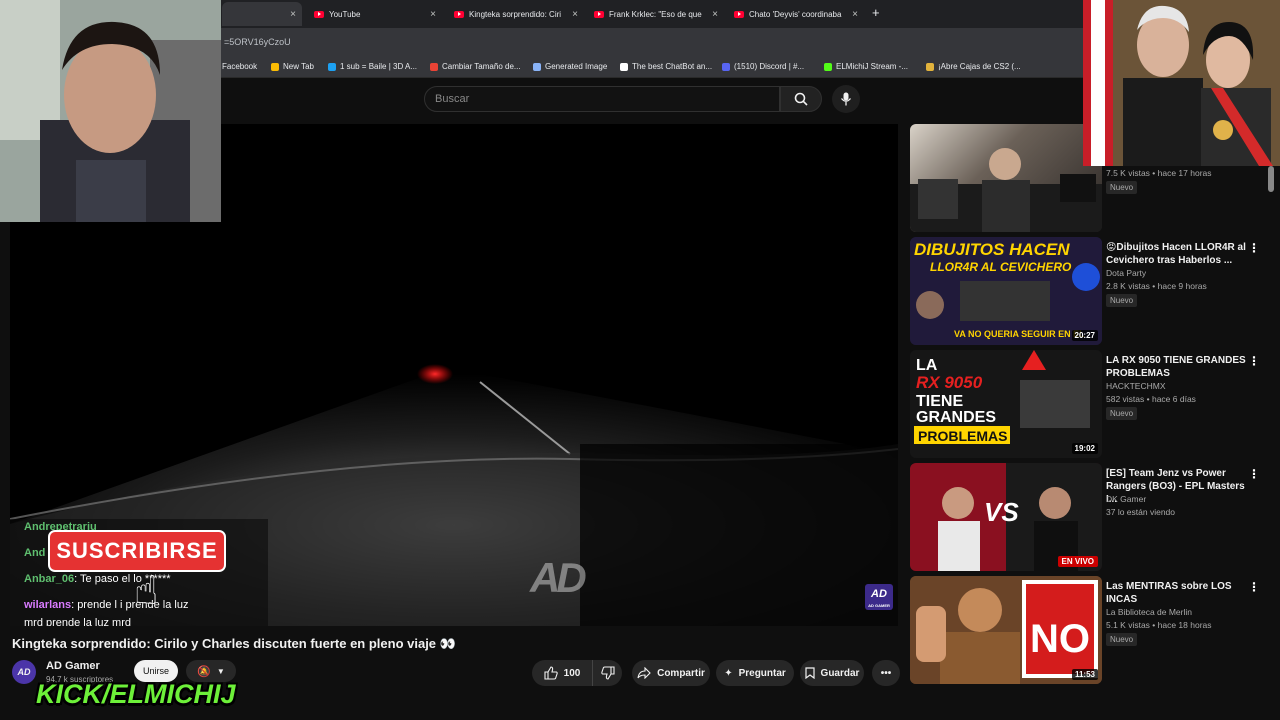 This screenshot has width=1280, height=720. I want to click on search-icon, so click(801, 99).